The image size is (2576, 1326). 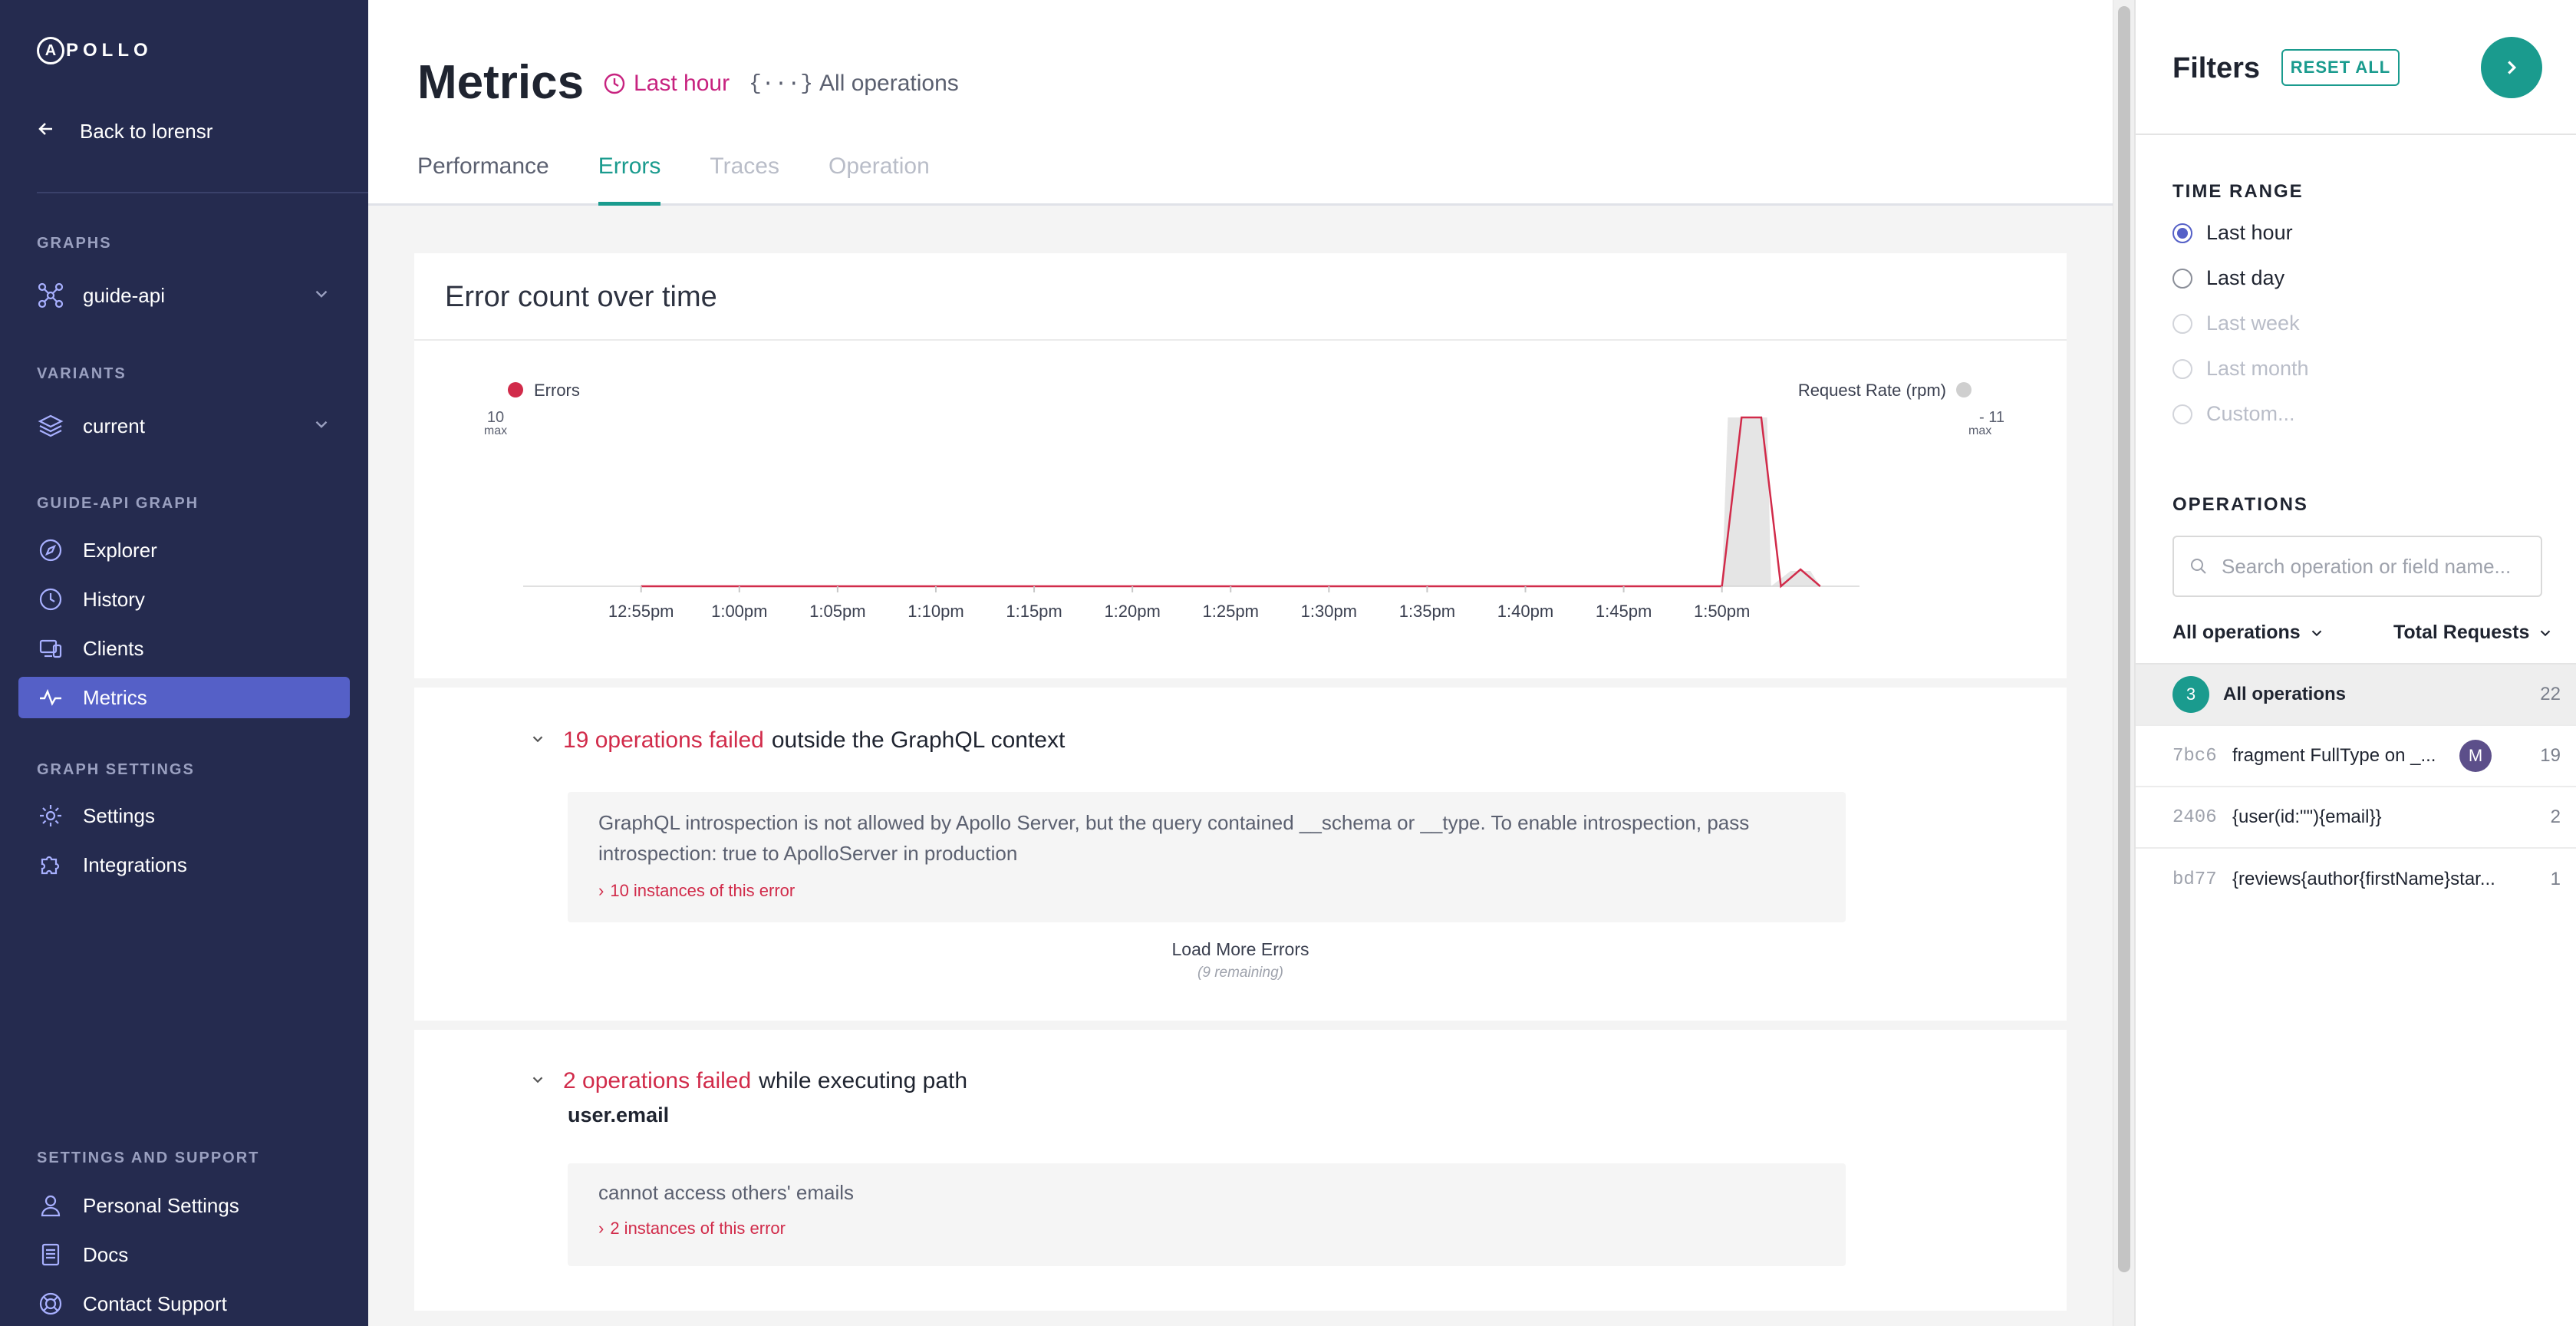 What do you see at coordinates (726, 1192) in the screenshot?
I see `error-message: cannot access others' emails` at bounding box center [726, 1192].